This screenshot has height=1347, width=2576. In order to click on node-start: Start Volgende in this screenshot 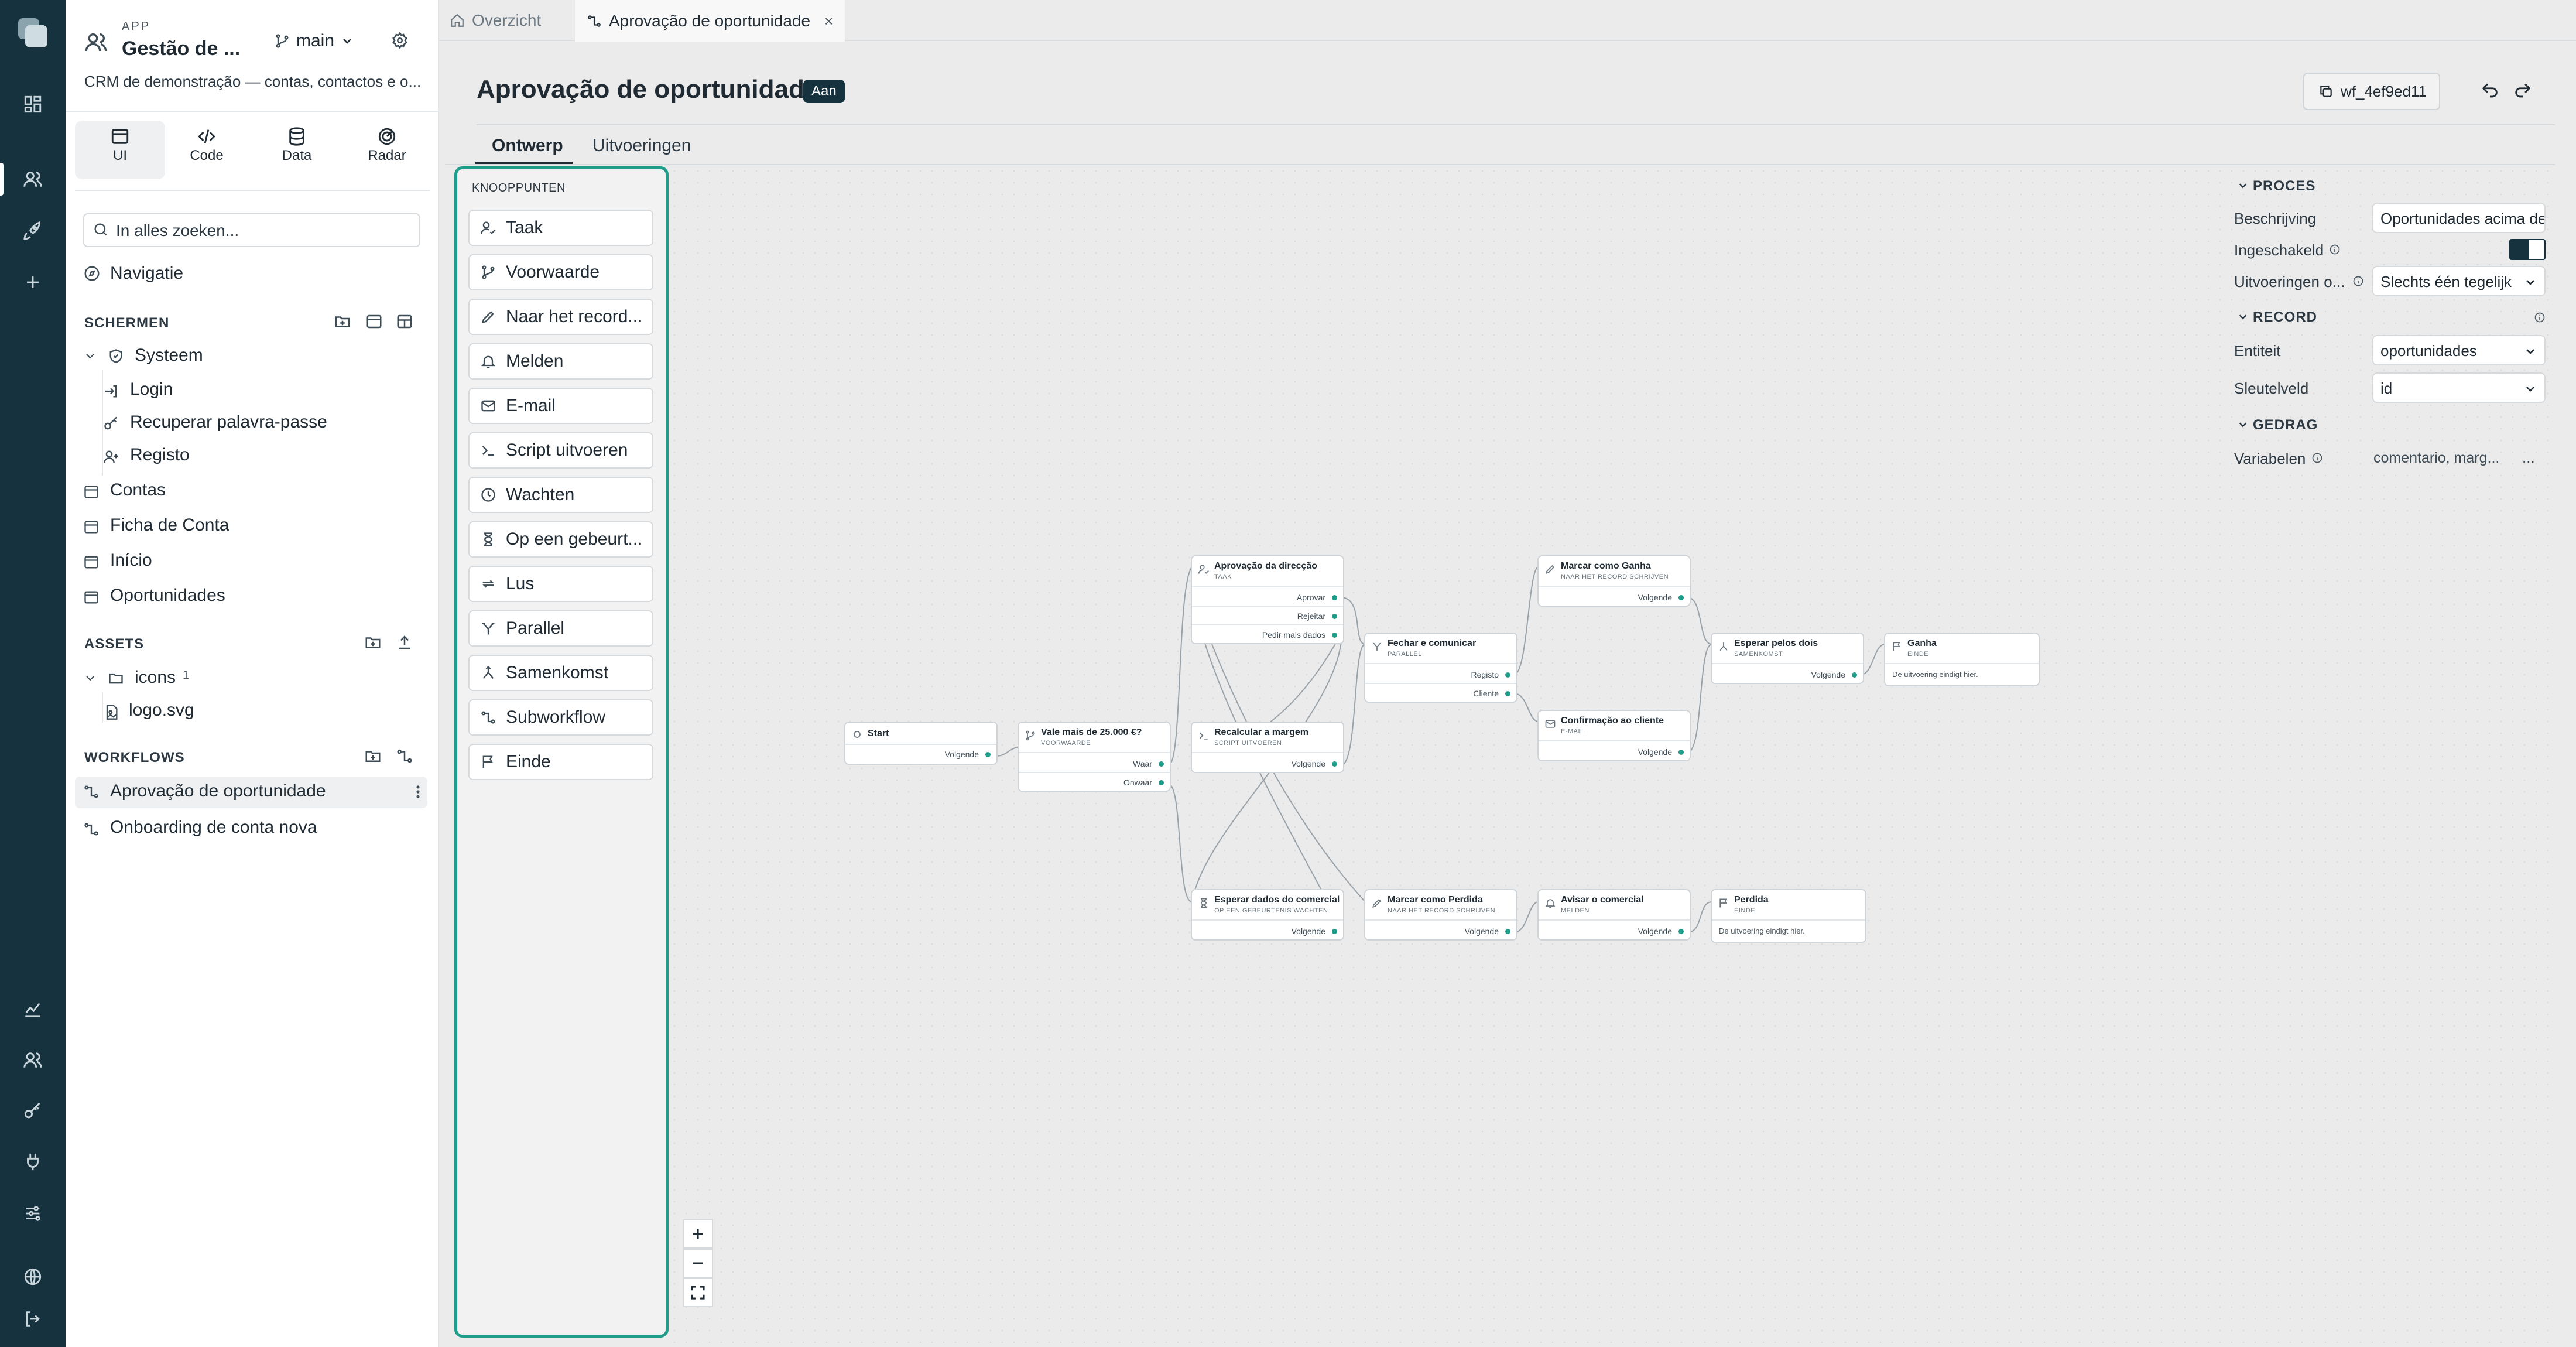, I will do `click(921, 743)`.